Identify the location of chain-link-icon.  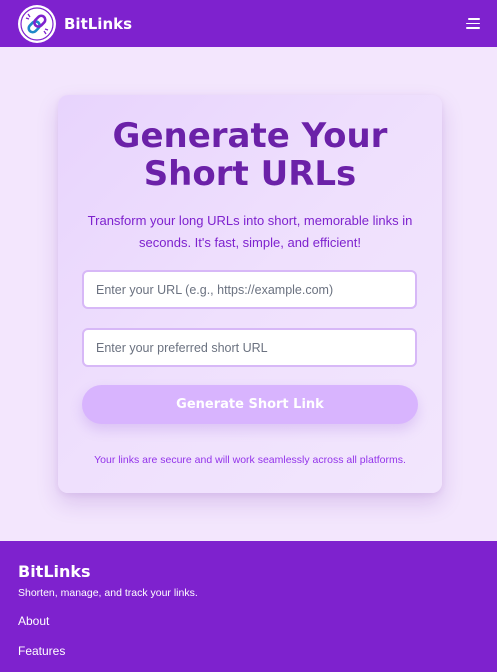
(37, 23).